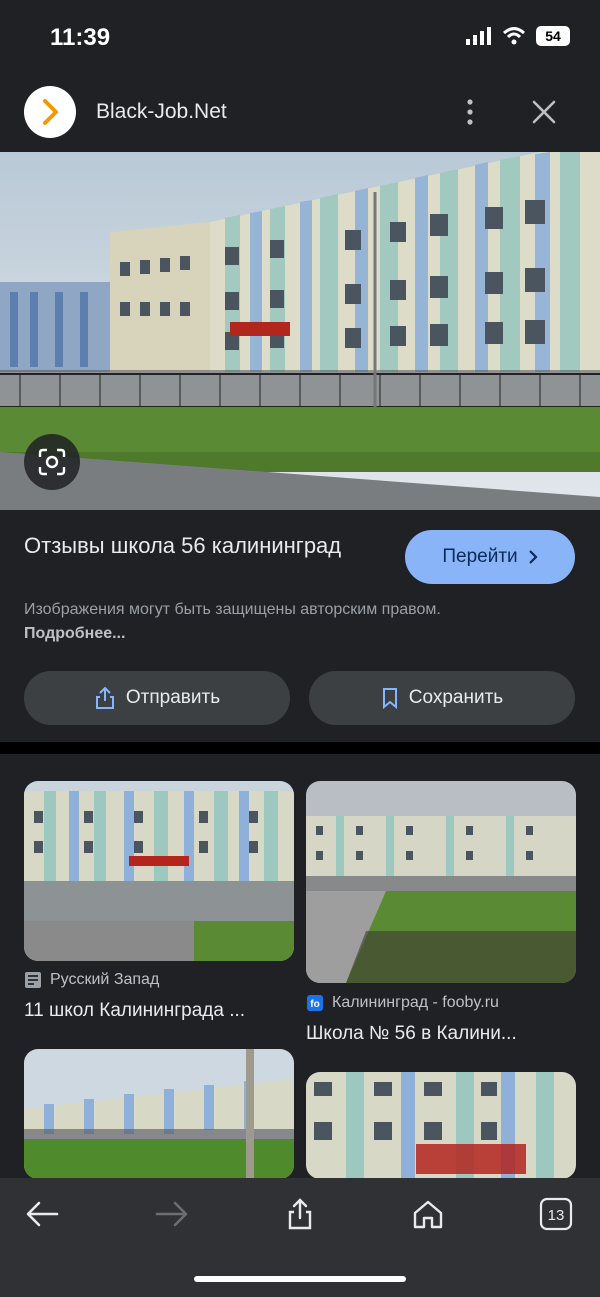  I want to click on back-button, so click(42, 1214).